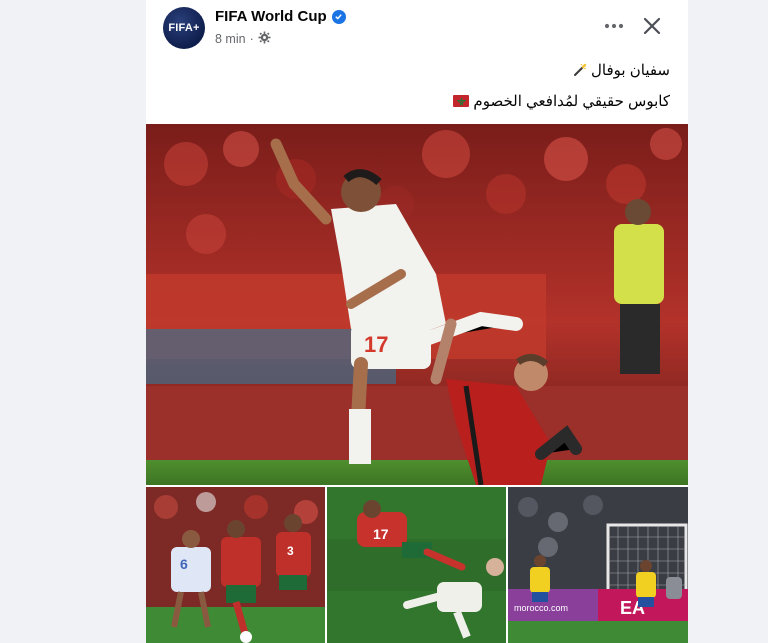 This screenshot has width=768, height=643. I want to click on more-dots-icon, so click(614, 26).